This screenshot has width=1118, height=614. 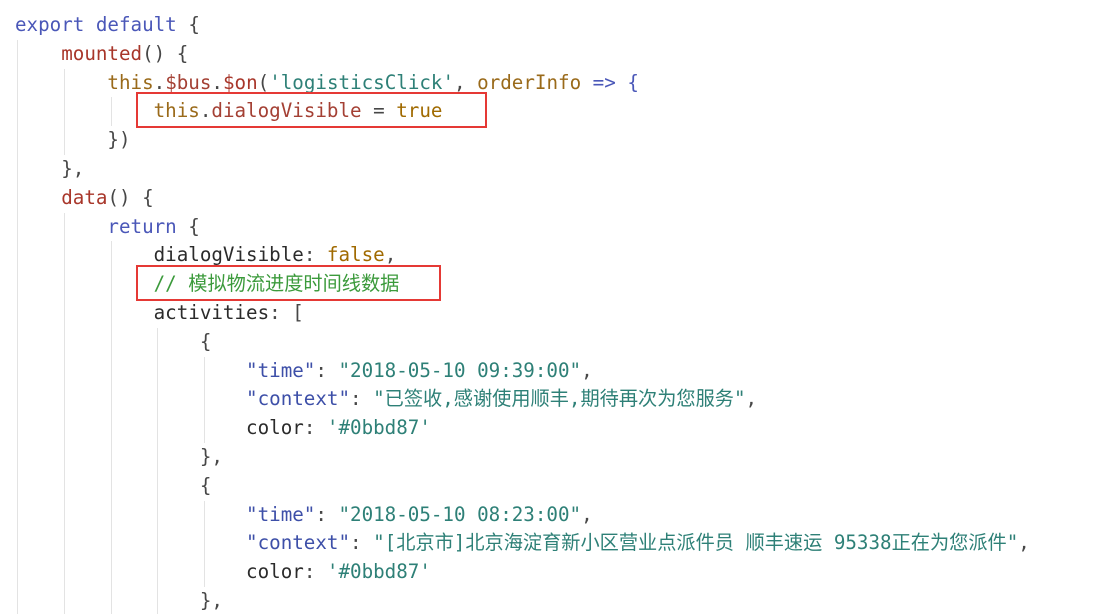 I want to click on code-token: "[北京市]北京海淀育新小区营业点派件员 顺丰速运 95338正在为您派件", so click(x=696, y=543).